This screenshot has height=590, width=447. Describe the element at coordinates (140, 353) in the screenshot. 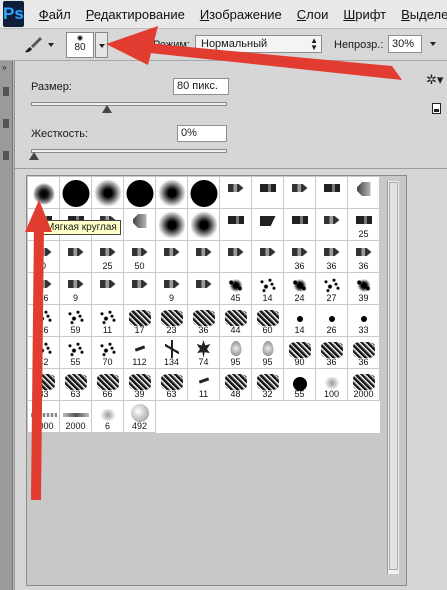

I see `brush-preset-58: 112` at that location.